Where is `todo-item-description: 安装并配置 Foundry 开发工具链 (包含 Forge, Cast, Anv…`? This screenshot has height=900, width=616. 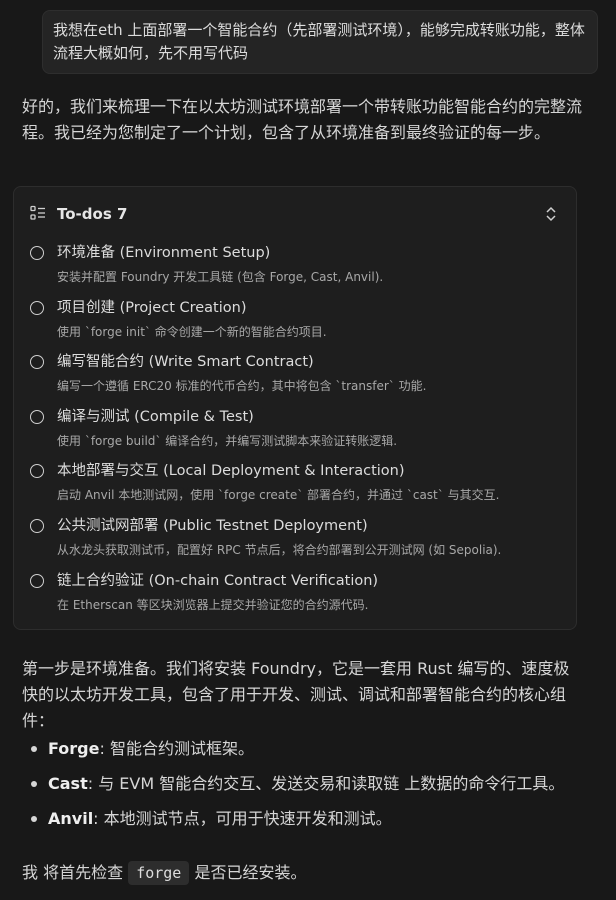
todo-item-description: 安装并配置 Foundry 开发工具链 (包含 Forge, Cast, Anv… is located at coordinates (220, 277).